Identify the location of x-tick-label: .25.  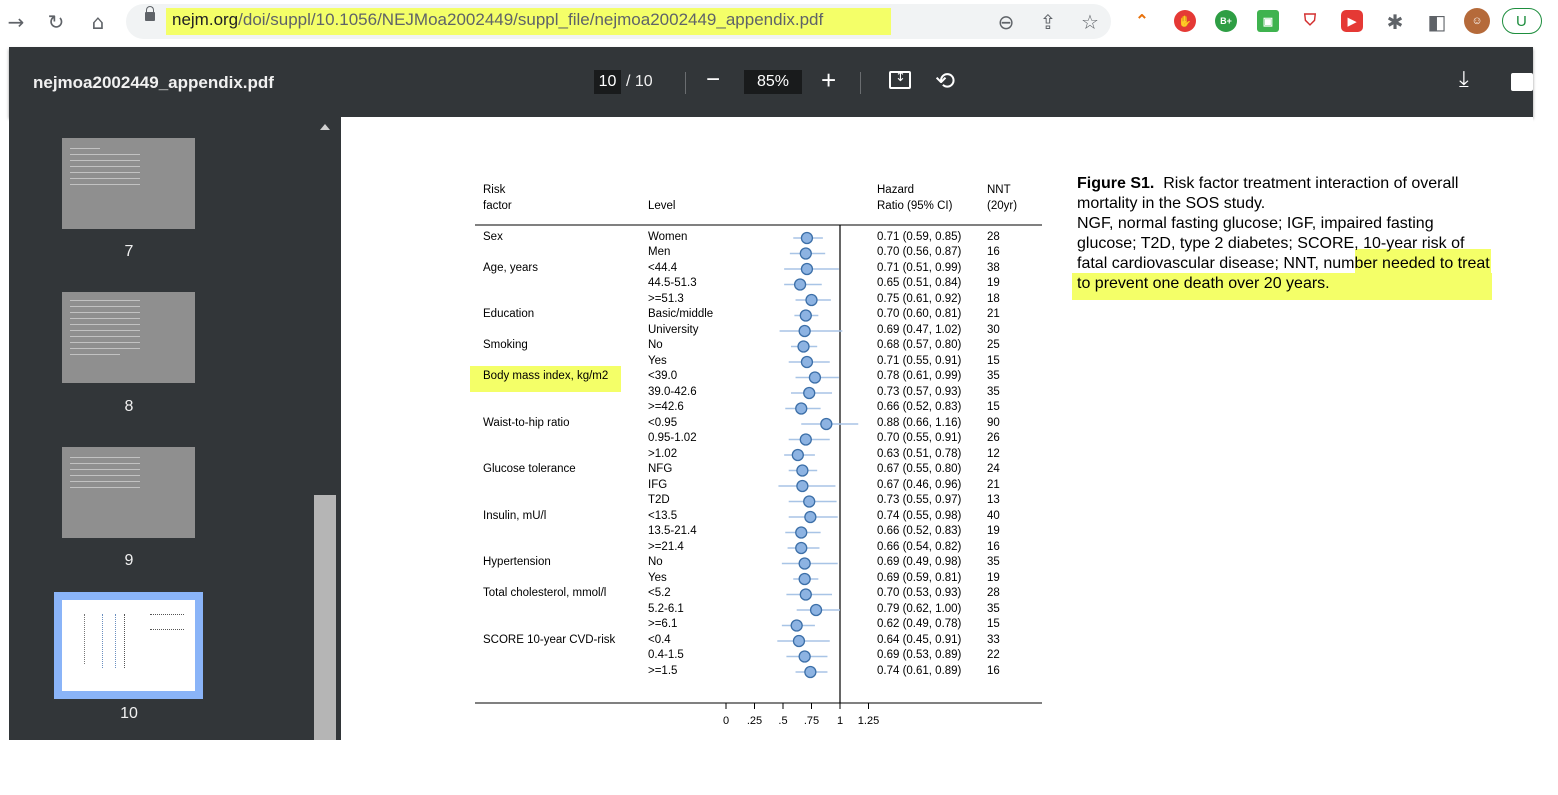
(754, 721).